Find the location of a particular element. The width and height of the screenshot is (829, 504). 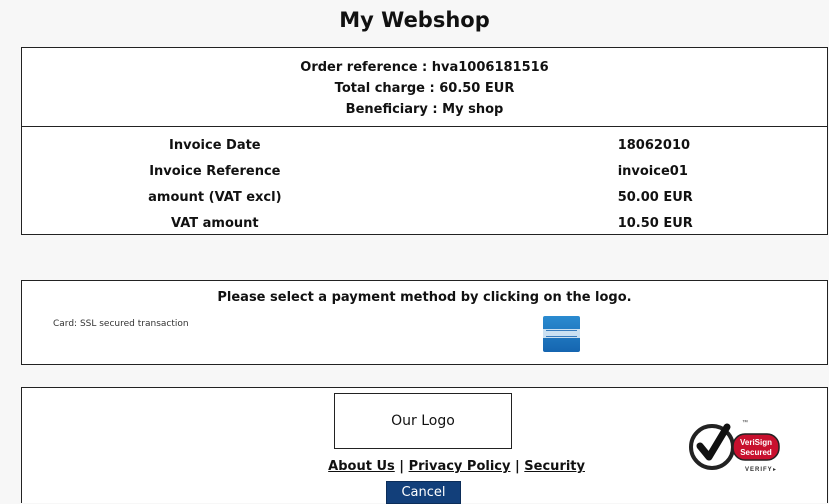

invoice-label: Invoice Reference is located at coordinates (215, 171).